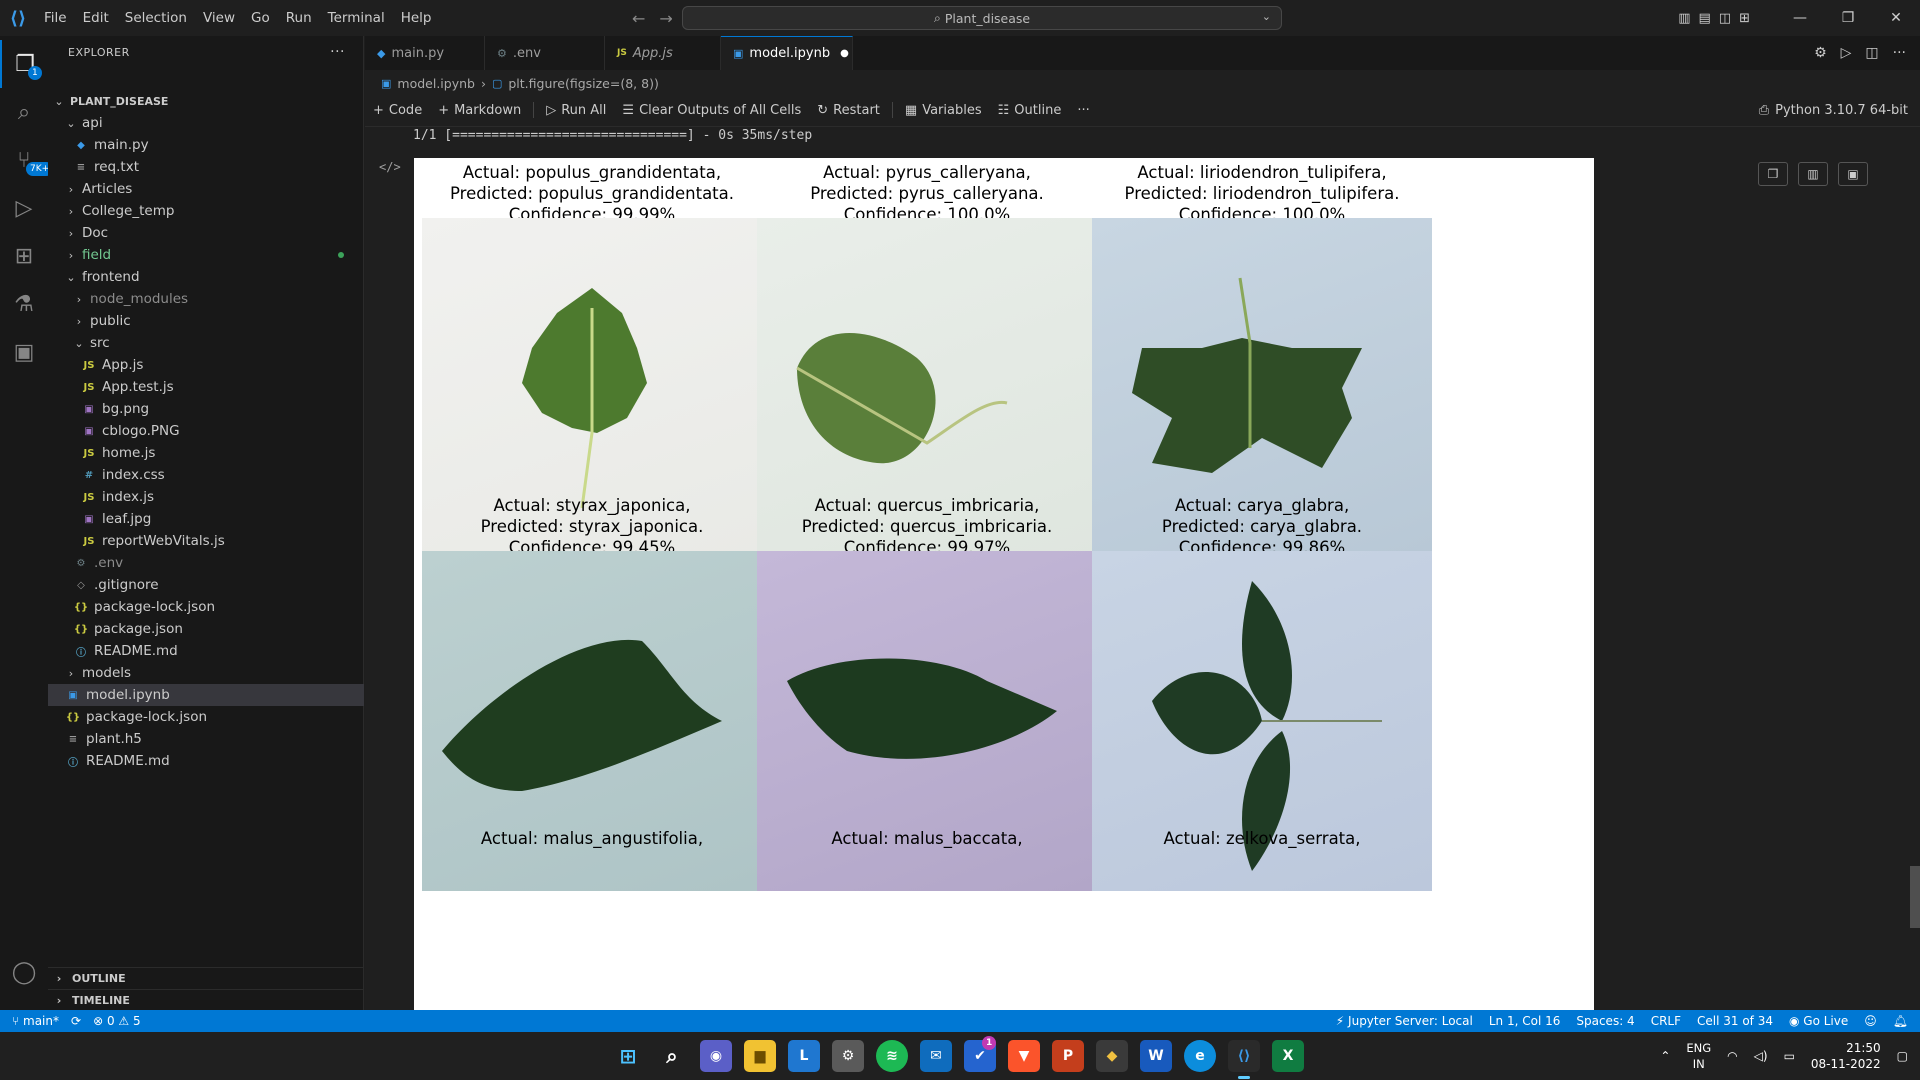 The height and width of the screenshot is (1080, 1920). What do you see at coordinates (397, 110) in the screenshot?
I see `add-code-cell-button: + Code` at bounding box center [397, 110].